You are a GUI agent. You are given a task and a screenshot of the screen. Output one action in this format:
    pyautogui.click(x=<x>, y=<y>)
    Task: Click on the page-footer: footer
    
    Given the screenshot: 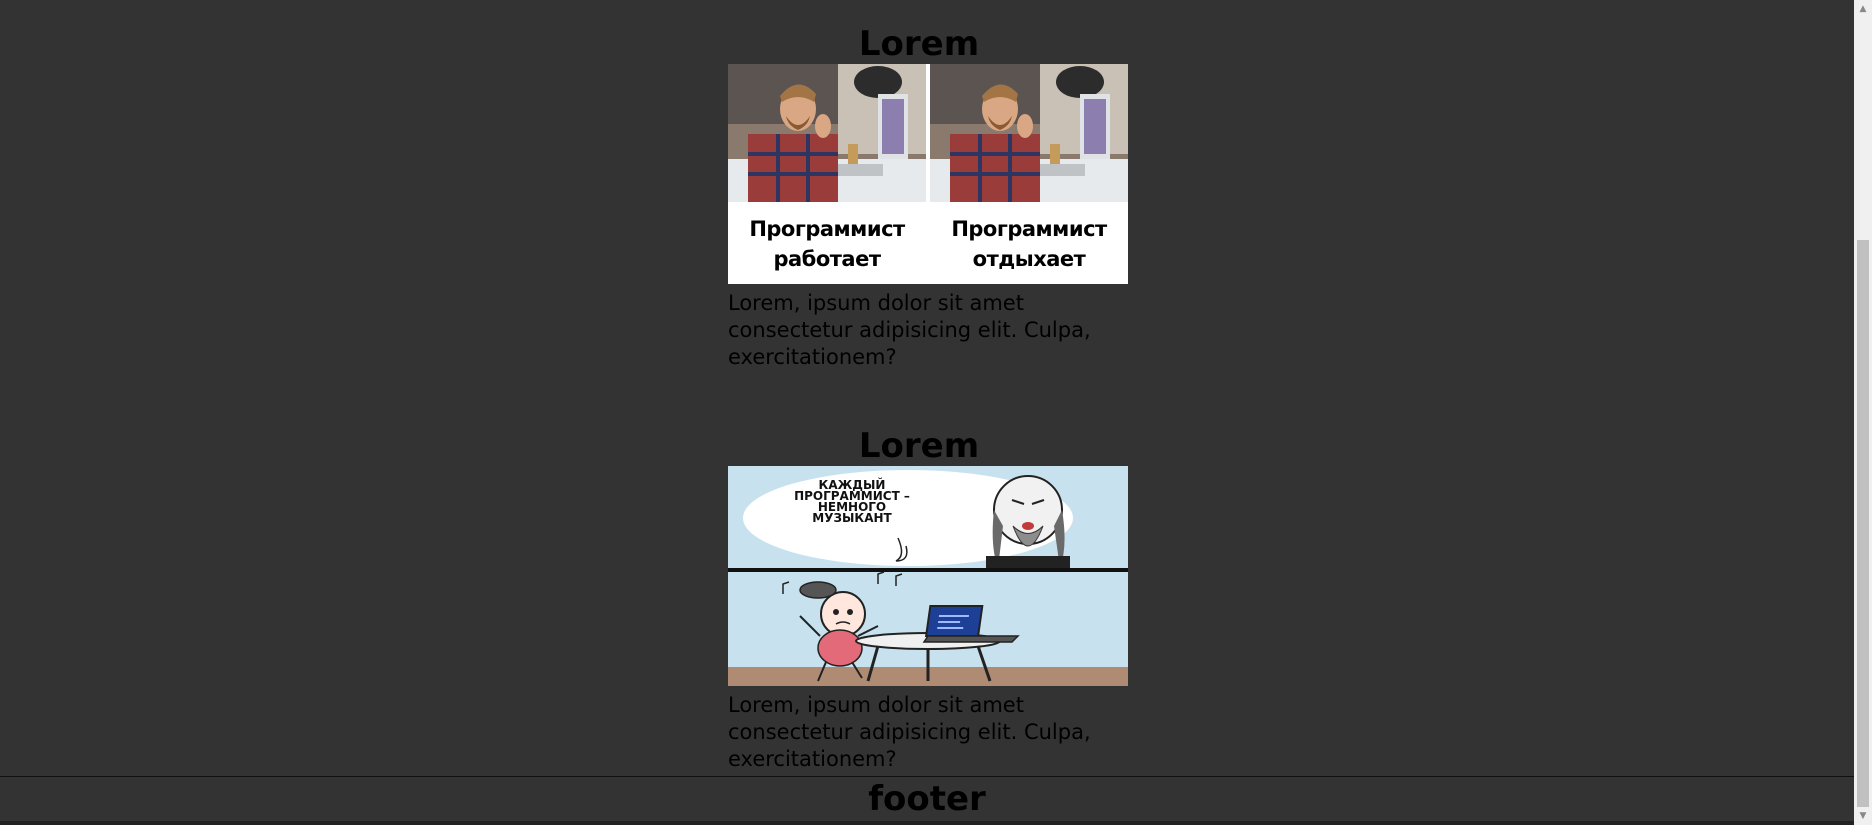 What is the action you would take?
    pyautogui.click(x=927, y=800)
    